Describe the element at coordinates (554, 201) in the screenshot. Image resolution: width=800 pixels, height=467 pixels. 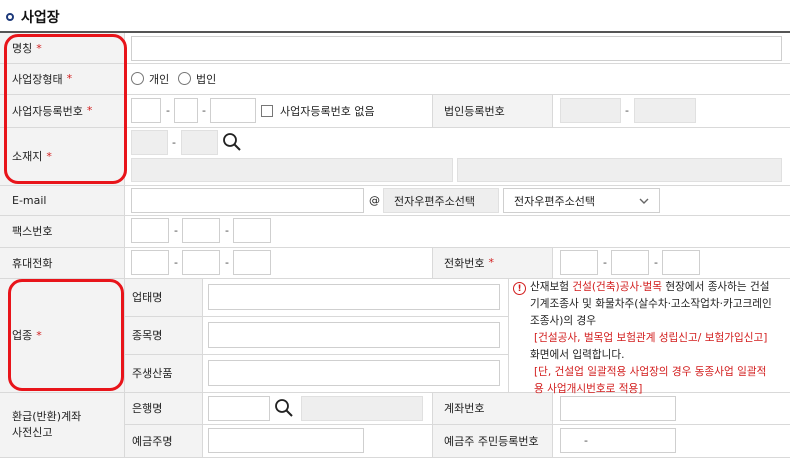
I see `email-domain-select-value: 전자우편주소선택` at that location.